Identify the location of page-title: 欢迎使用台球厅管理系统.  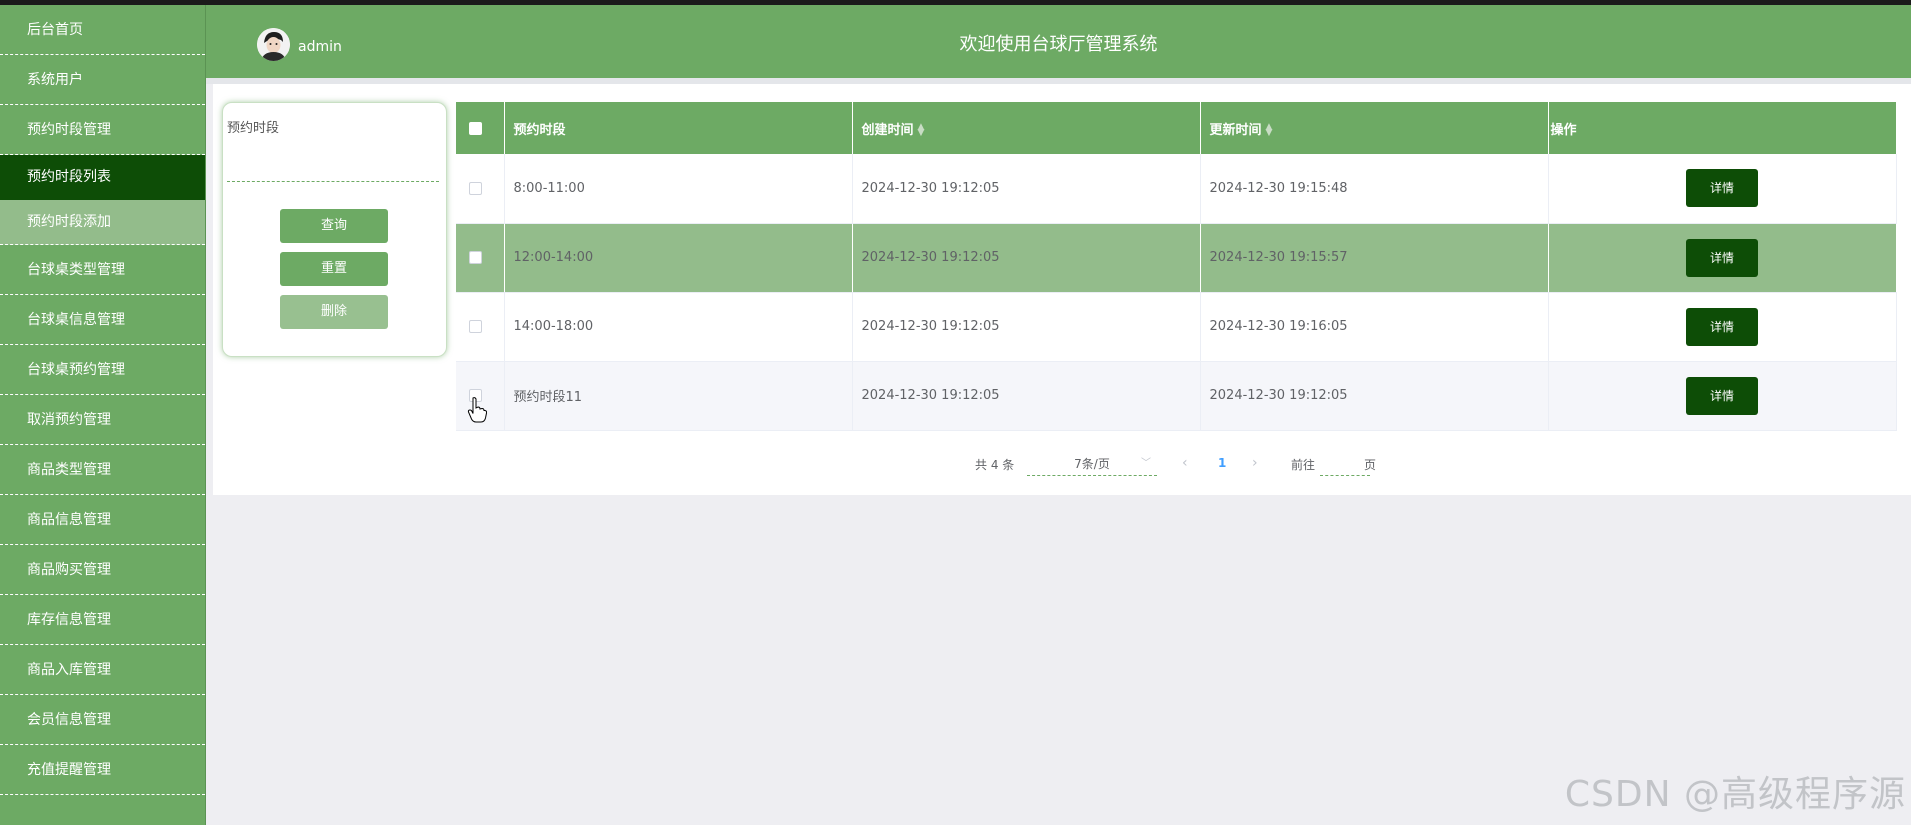
(1058, 44).